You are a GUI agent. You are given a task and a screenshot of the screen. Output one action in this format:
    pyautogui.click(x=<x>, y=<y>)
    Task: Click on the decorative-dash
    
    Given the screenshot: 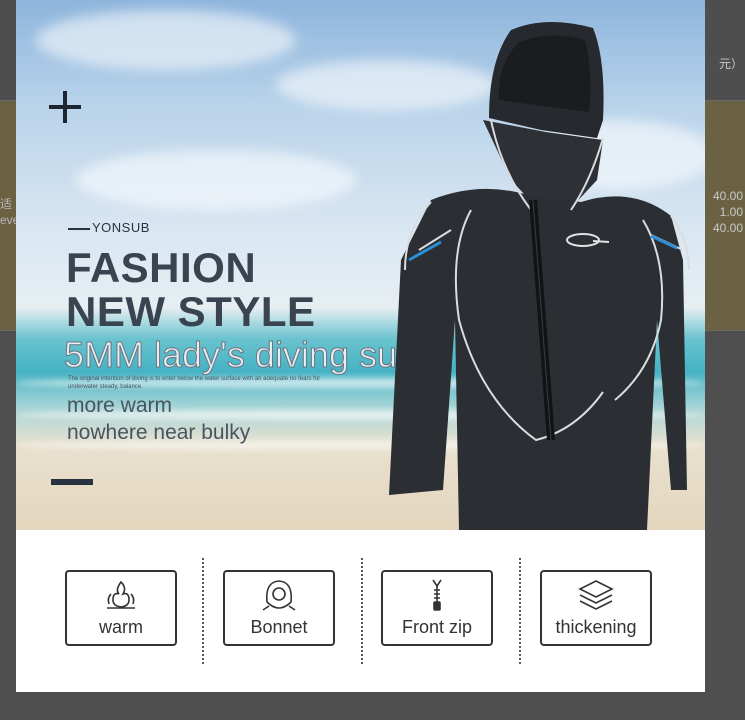 What is the action you would take?
    pyautogui.click(x=72, y=482)
    